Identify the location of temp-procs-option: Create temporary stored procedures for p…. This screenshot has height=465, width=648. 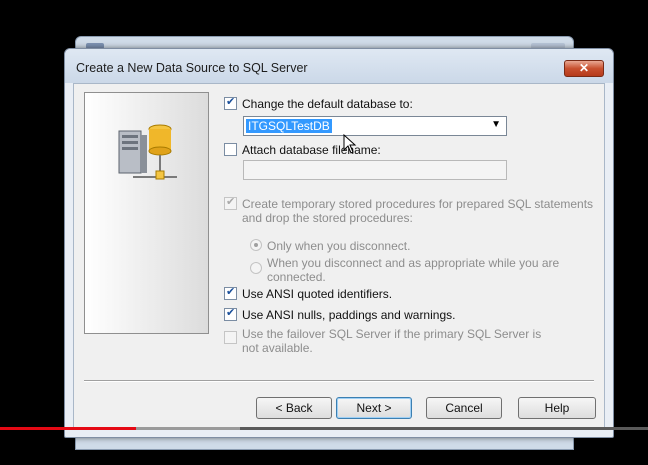
(414, 210).